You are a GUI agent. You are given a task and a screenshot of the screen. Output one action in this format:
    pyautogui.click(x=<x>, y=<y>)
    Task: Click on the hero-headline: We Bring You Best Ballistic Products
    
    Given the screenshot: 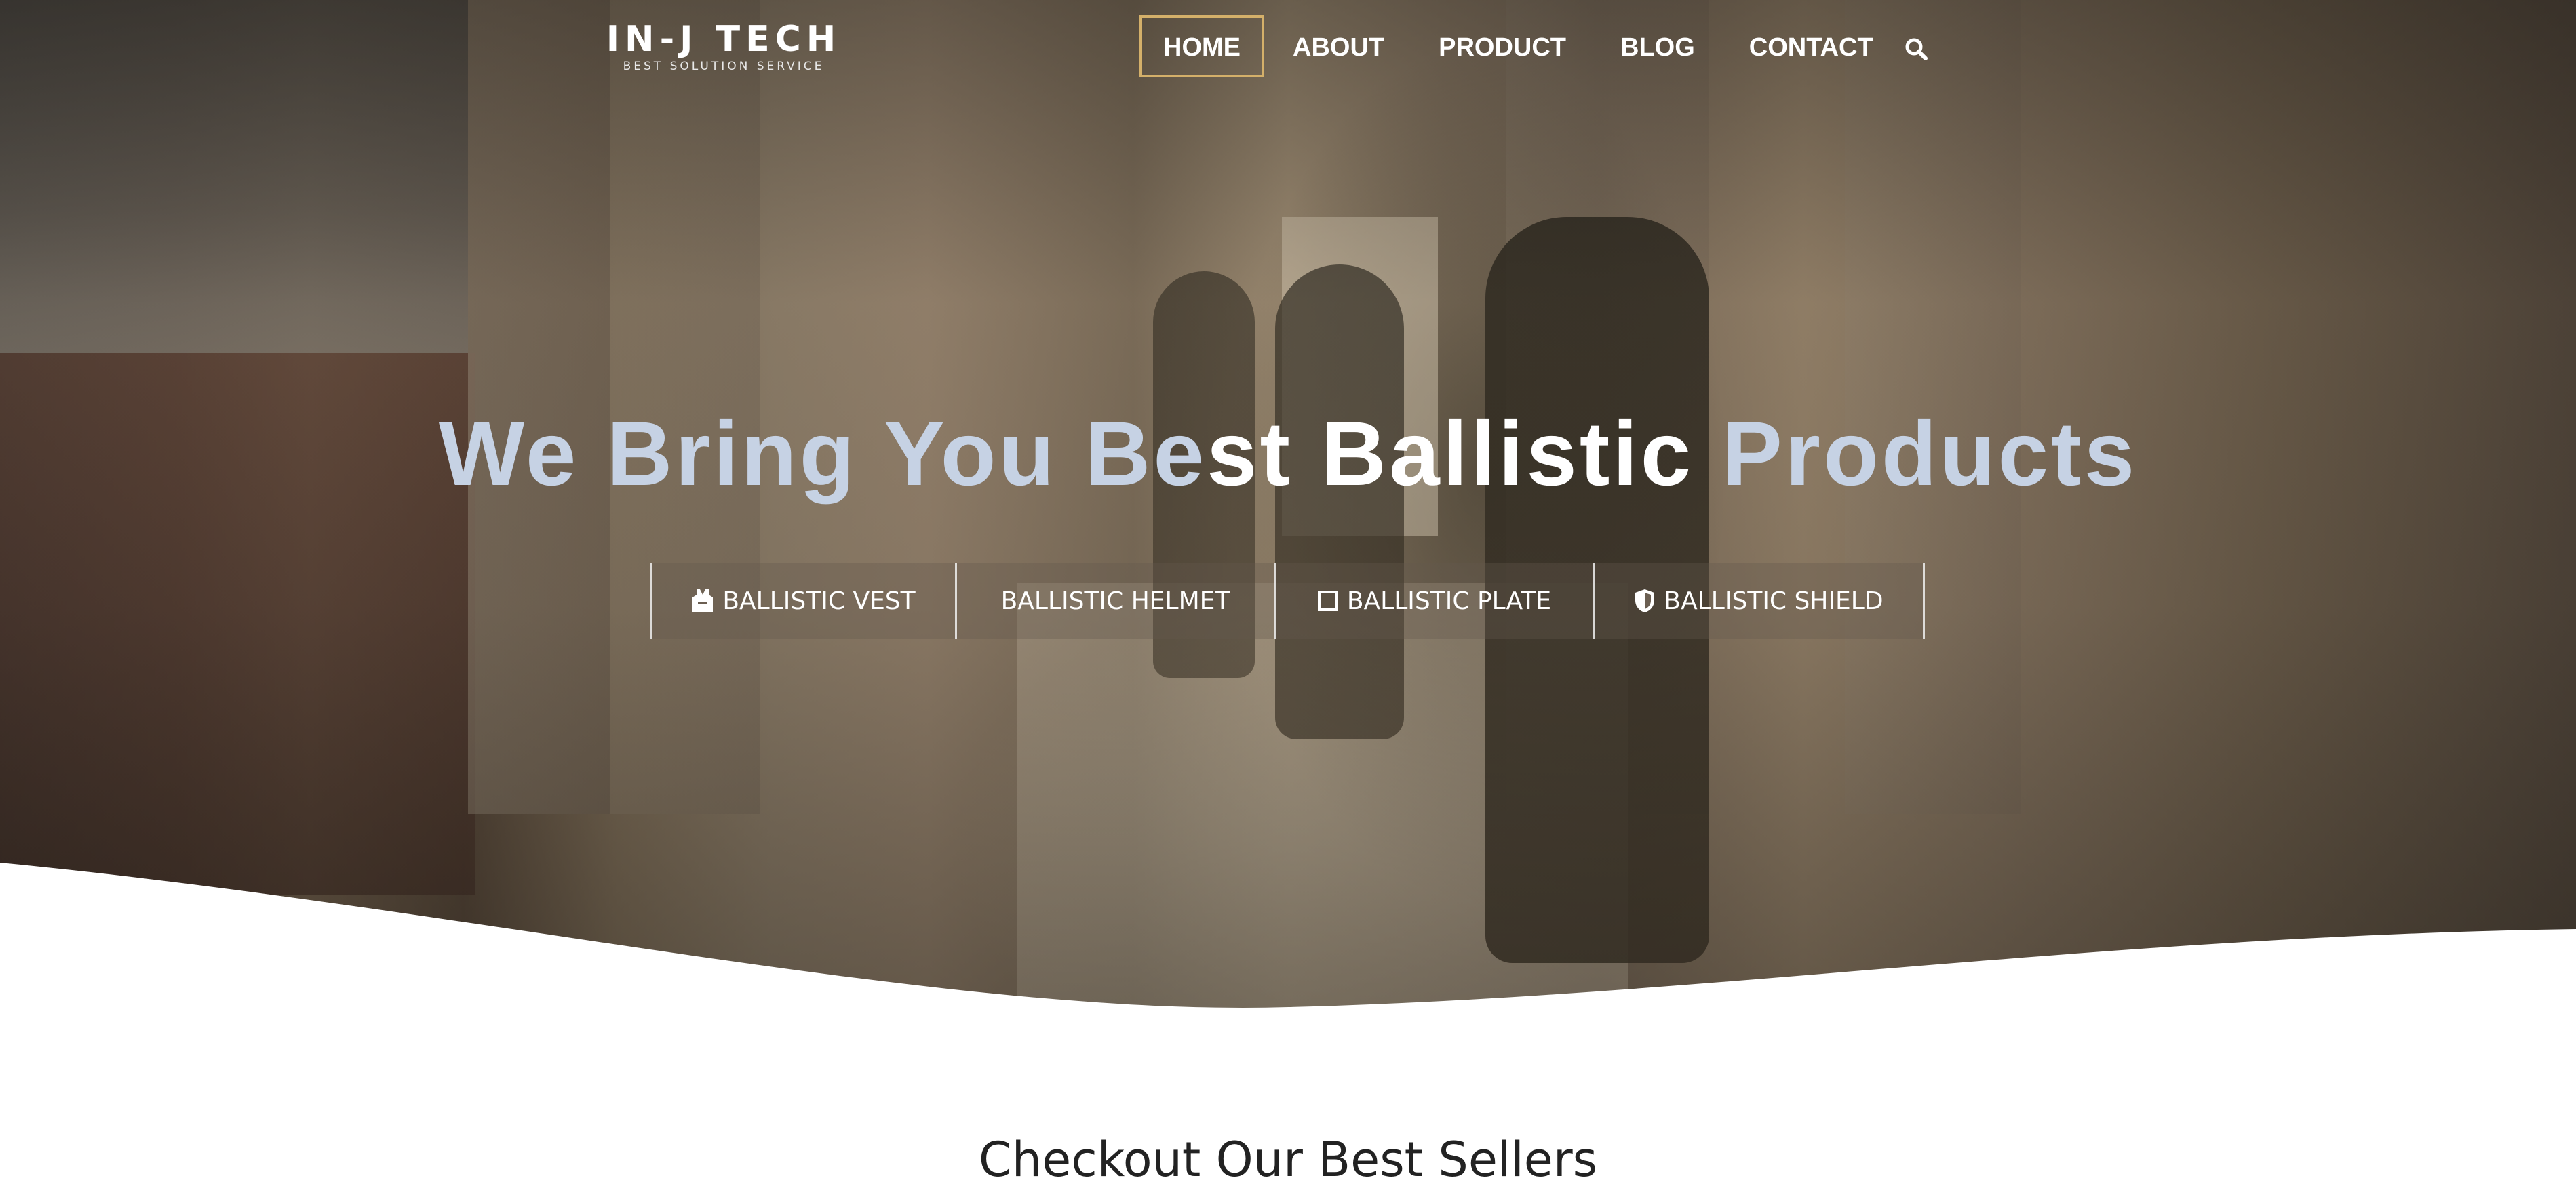 What is the action you would take?
    pyautogui.click(x=1288, y=455)
    